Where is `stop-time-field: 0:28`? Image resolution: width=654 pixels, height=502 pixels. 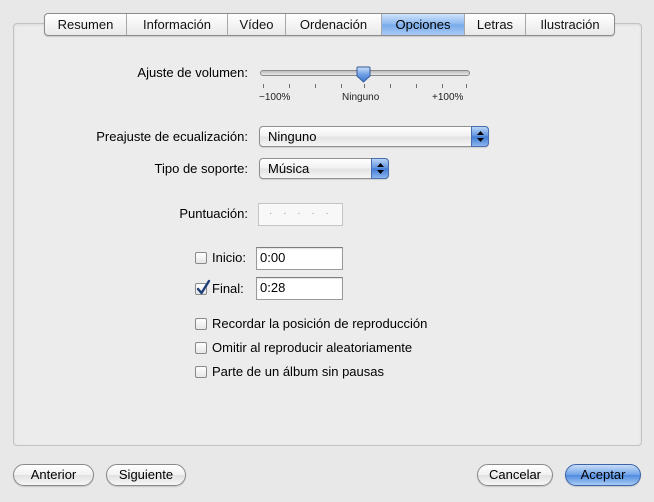 stop-time-field: 0:28 is located at coordinates (299, 288).